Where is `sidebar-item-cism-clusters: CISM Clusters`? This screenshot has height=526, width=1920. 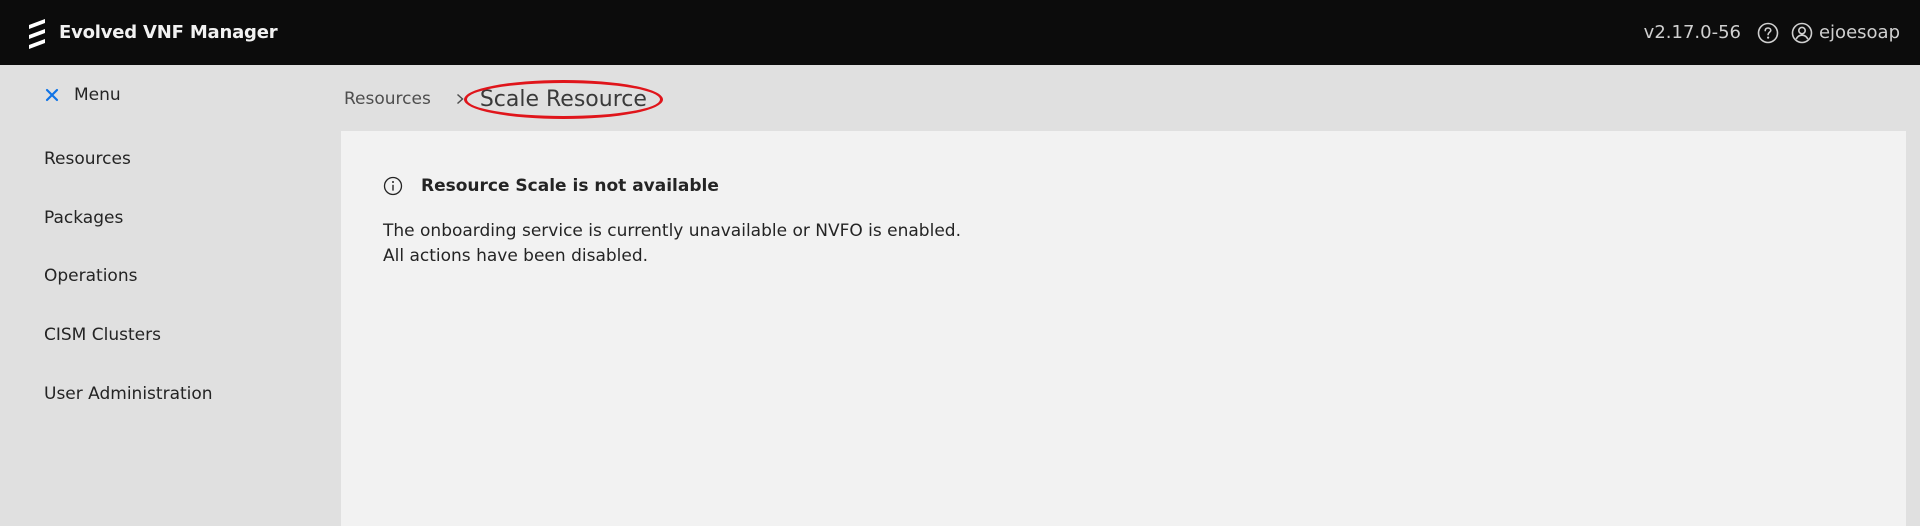 sidebar-item-cism-clusters: CISM Clusters is located at coordinates (102, 335).